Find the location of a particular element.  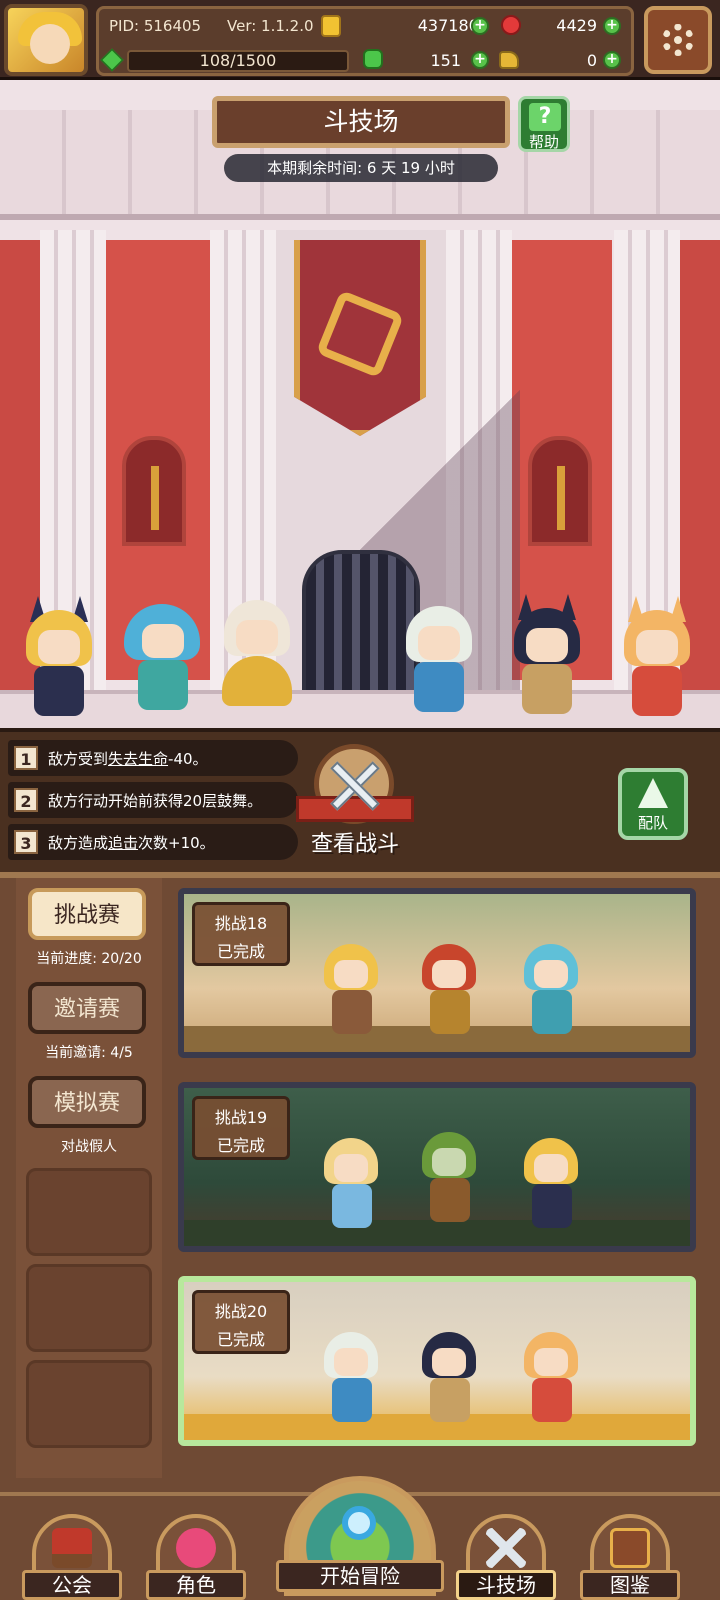

avatar-face is located at coordinates (50, 44).